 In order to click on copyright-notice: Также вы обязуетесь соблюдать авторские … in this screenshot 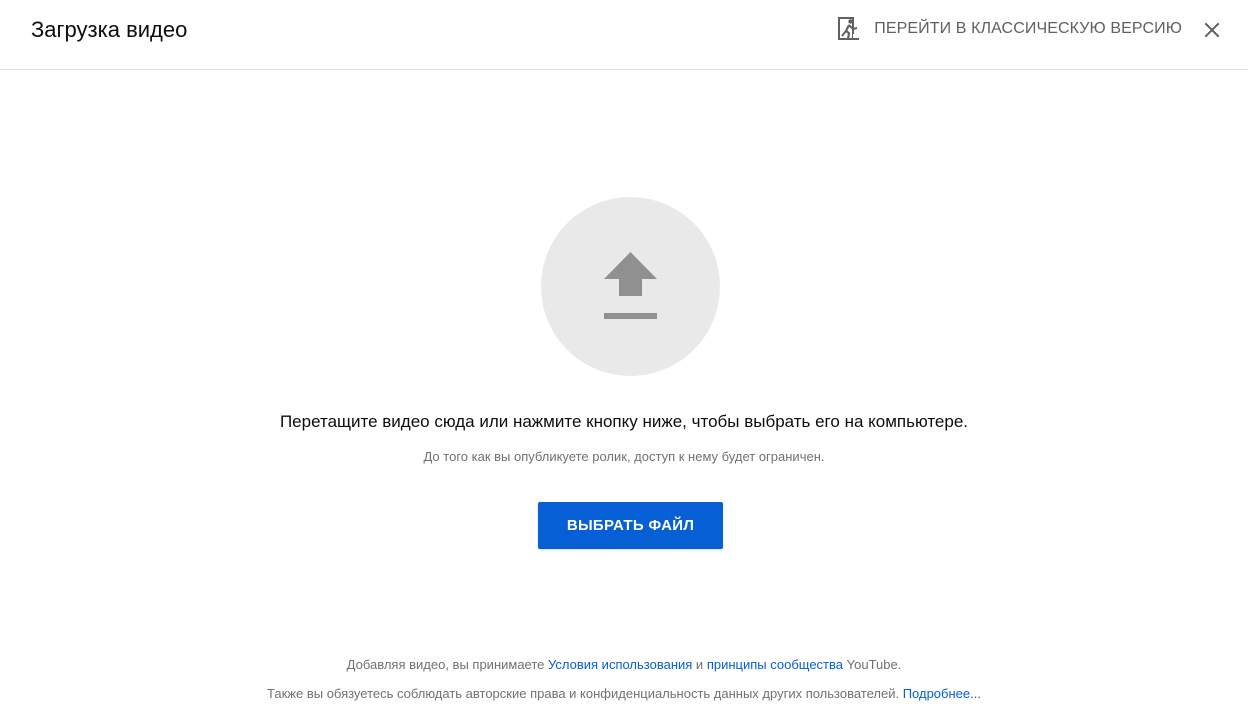, I will do `click(624, 694)`.